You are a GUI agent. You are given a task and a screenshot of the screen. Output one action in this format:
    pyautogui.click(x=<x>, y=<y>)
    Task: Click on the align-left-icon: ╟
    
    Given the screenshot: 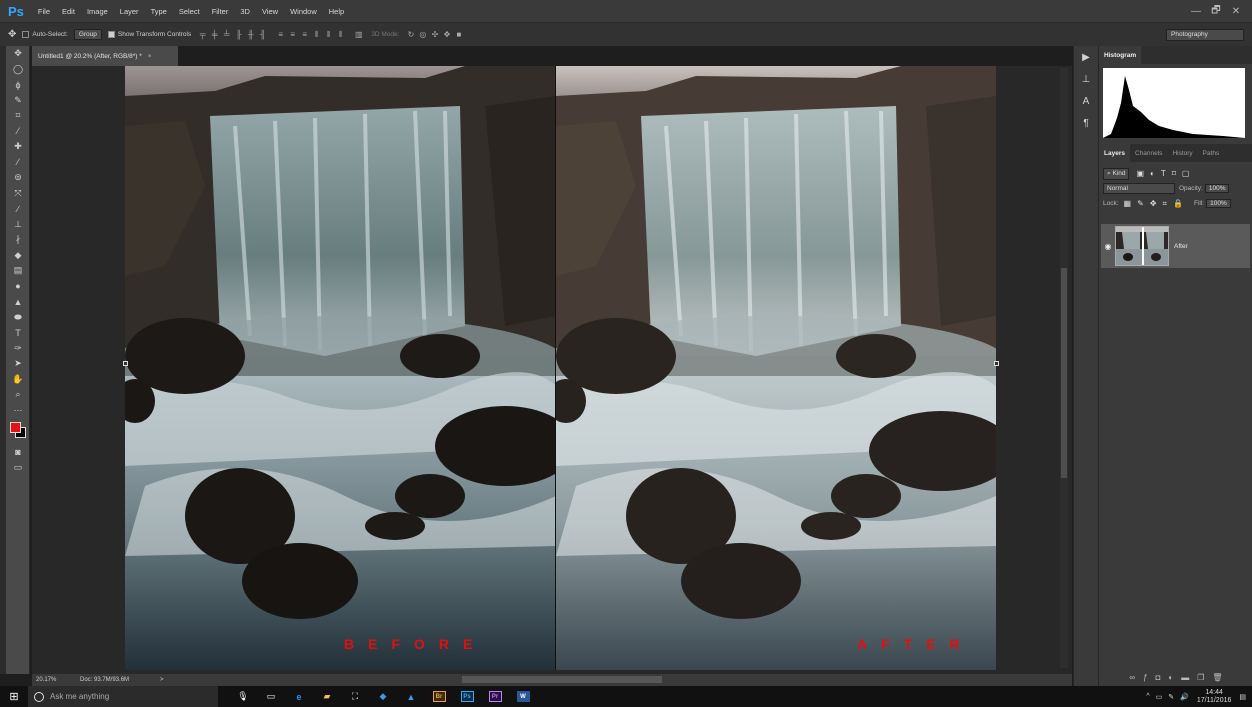 What is the action you would take?
    pyautogui.click(x=238, y=34)
    